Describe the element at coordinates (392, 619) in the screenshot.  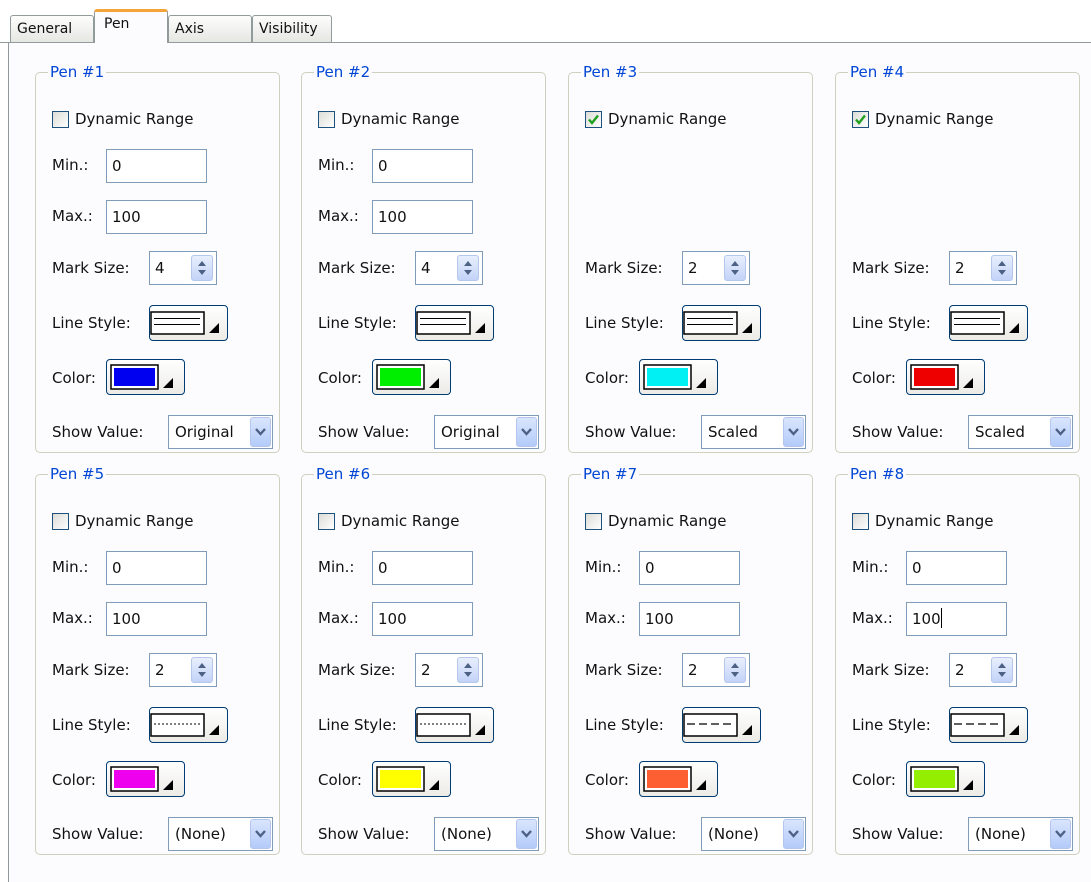
I see `max-value: 100` at that location.